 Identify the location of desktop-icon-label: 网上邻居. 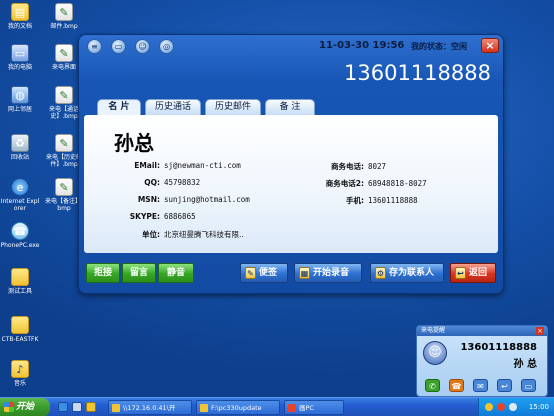
(19, 109).